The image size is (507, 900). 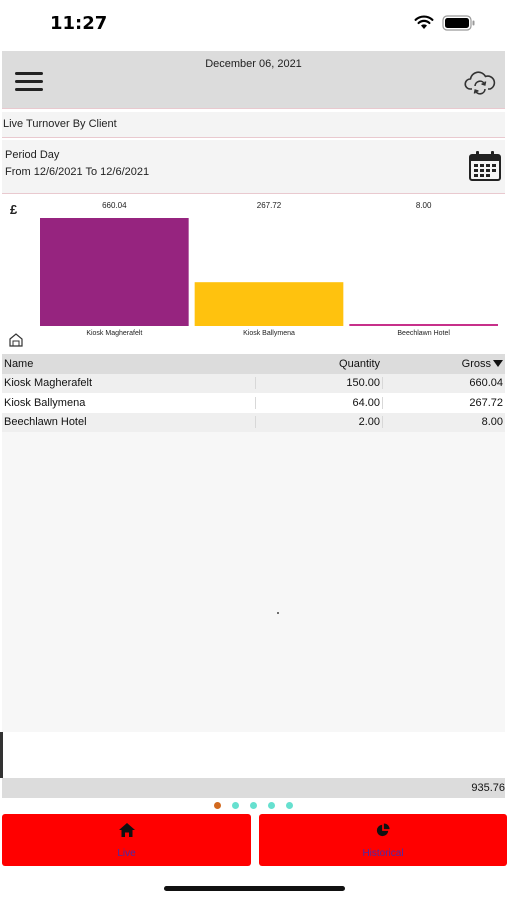 What do you see at coordinates (253, 64) in the screenshot?
I see `header-date: December 06, 2021` at bounding box center [253, 64].